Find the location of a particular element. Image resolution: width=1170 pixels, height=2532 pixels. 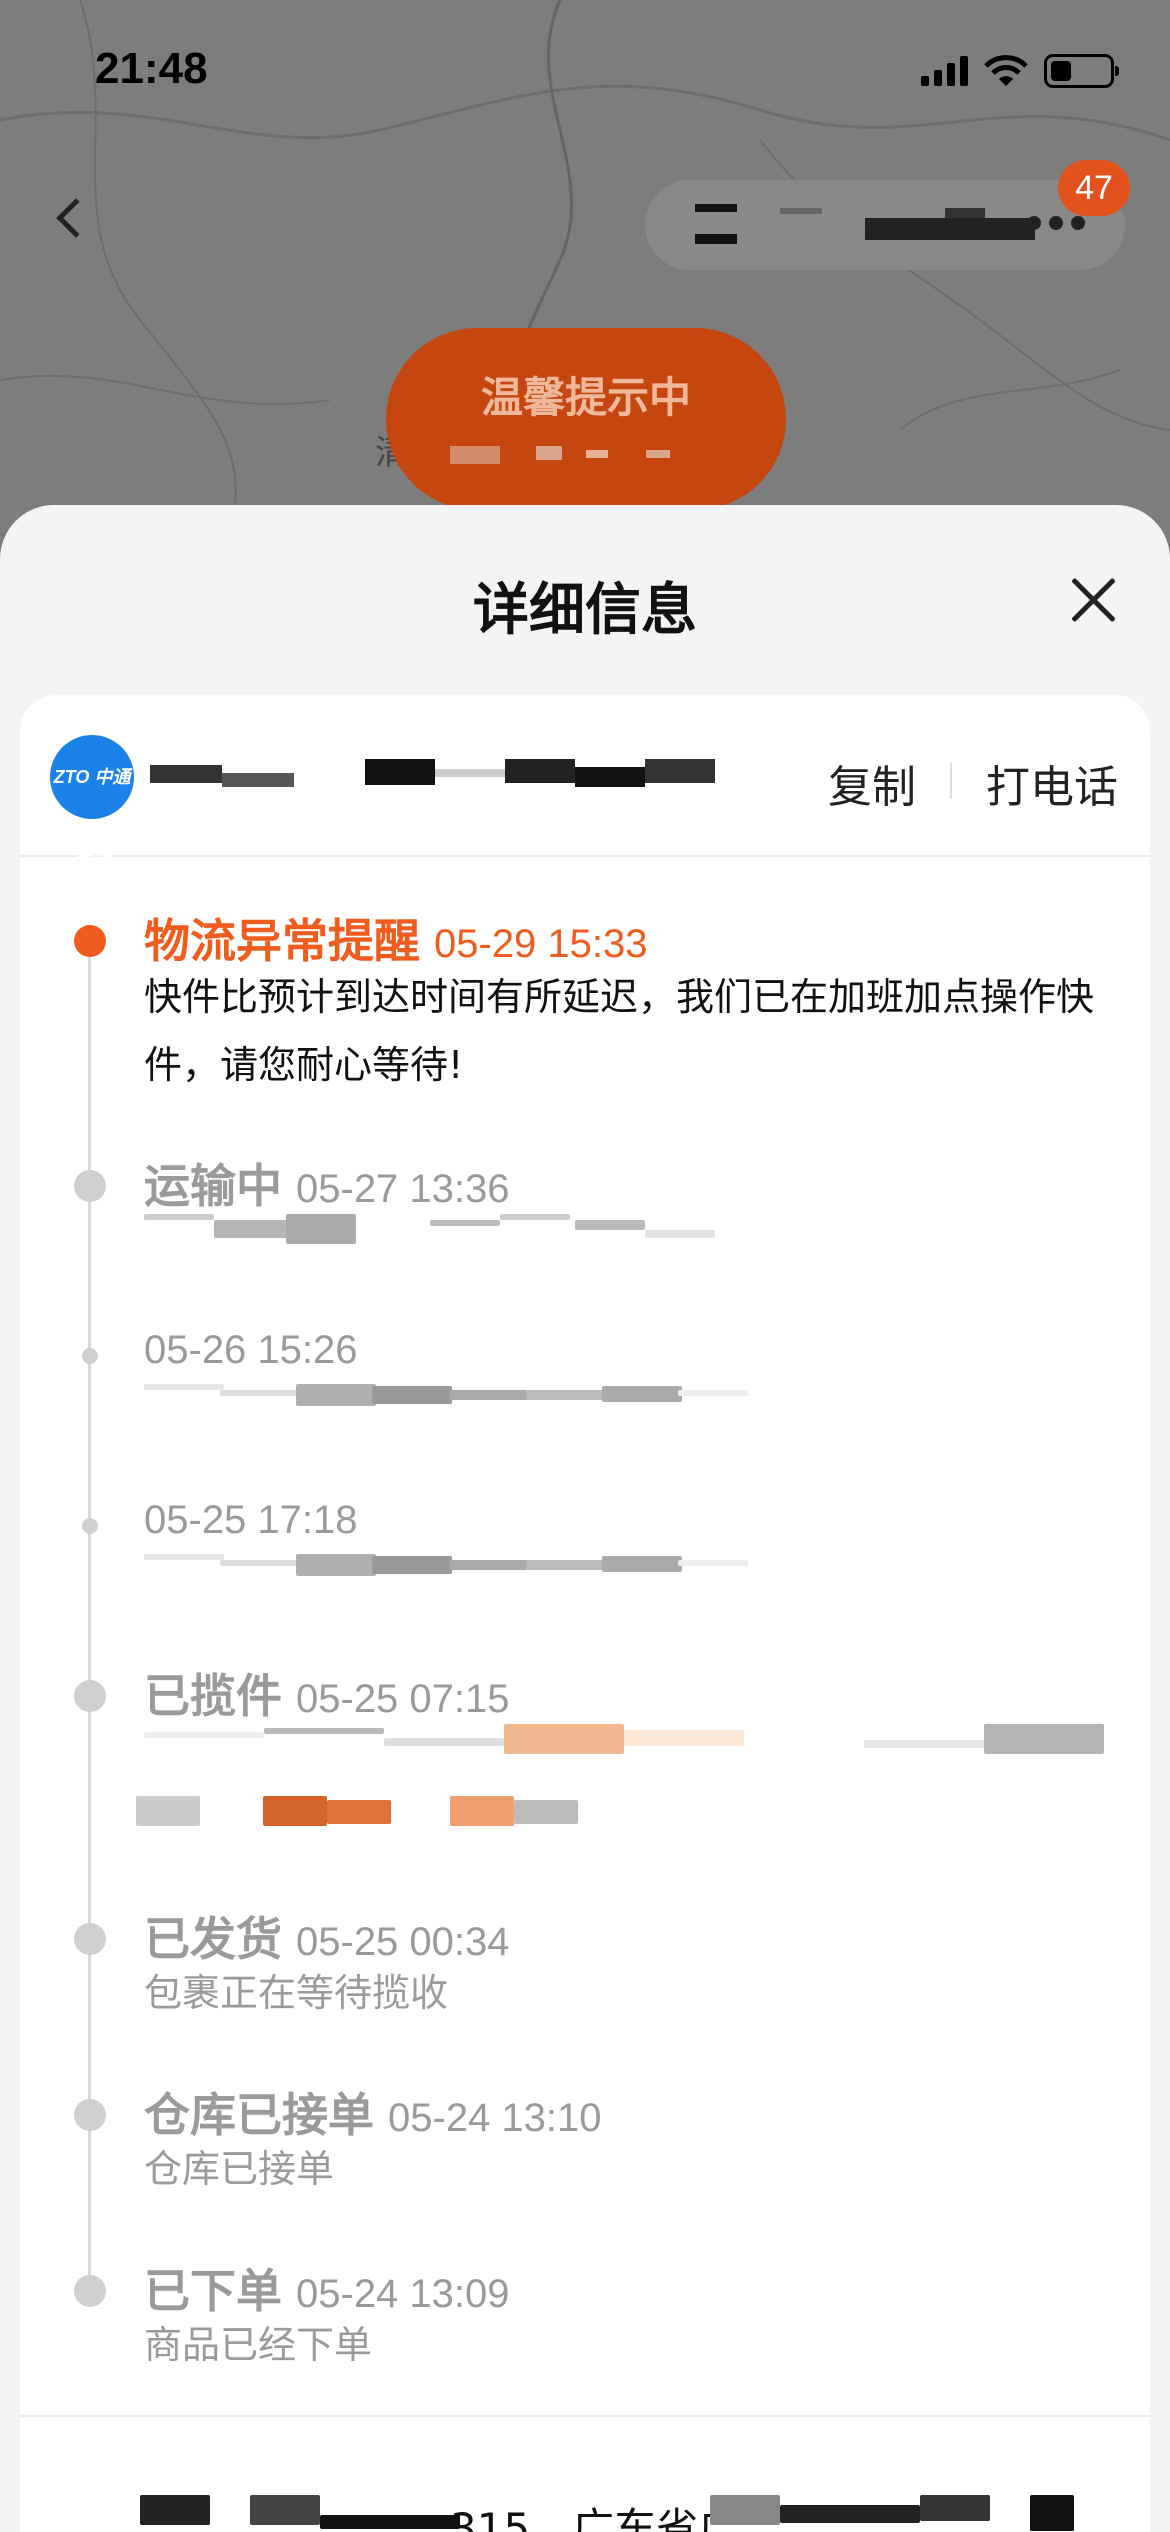

event-time: 05-29 15:33 is located at coordinates (541, 944).